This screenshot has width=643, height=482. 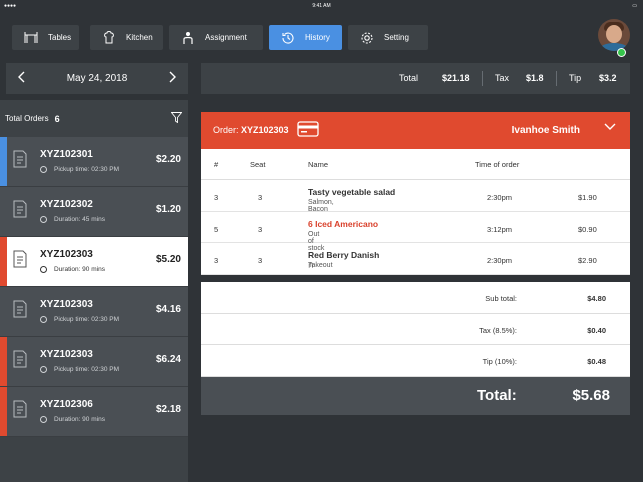 What do you see at coordinates (94, 212) in the screenshot?
I see `order-list-item: XYZ102302 Duration: 45 mins $1.20` at bounding box center [94, 212].